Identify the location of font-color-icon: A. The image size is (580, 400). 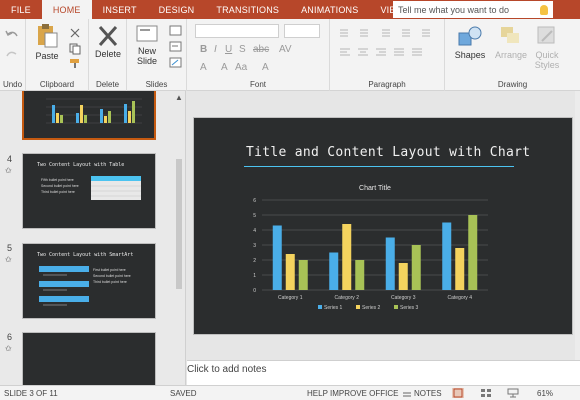
(203, 67).